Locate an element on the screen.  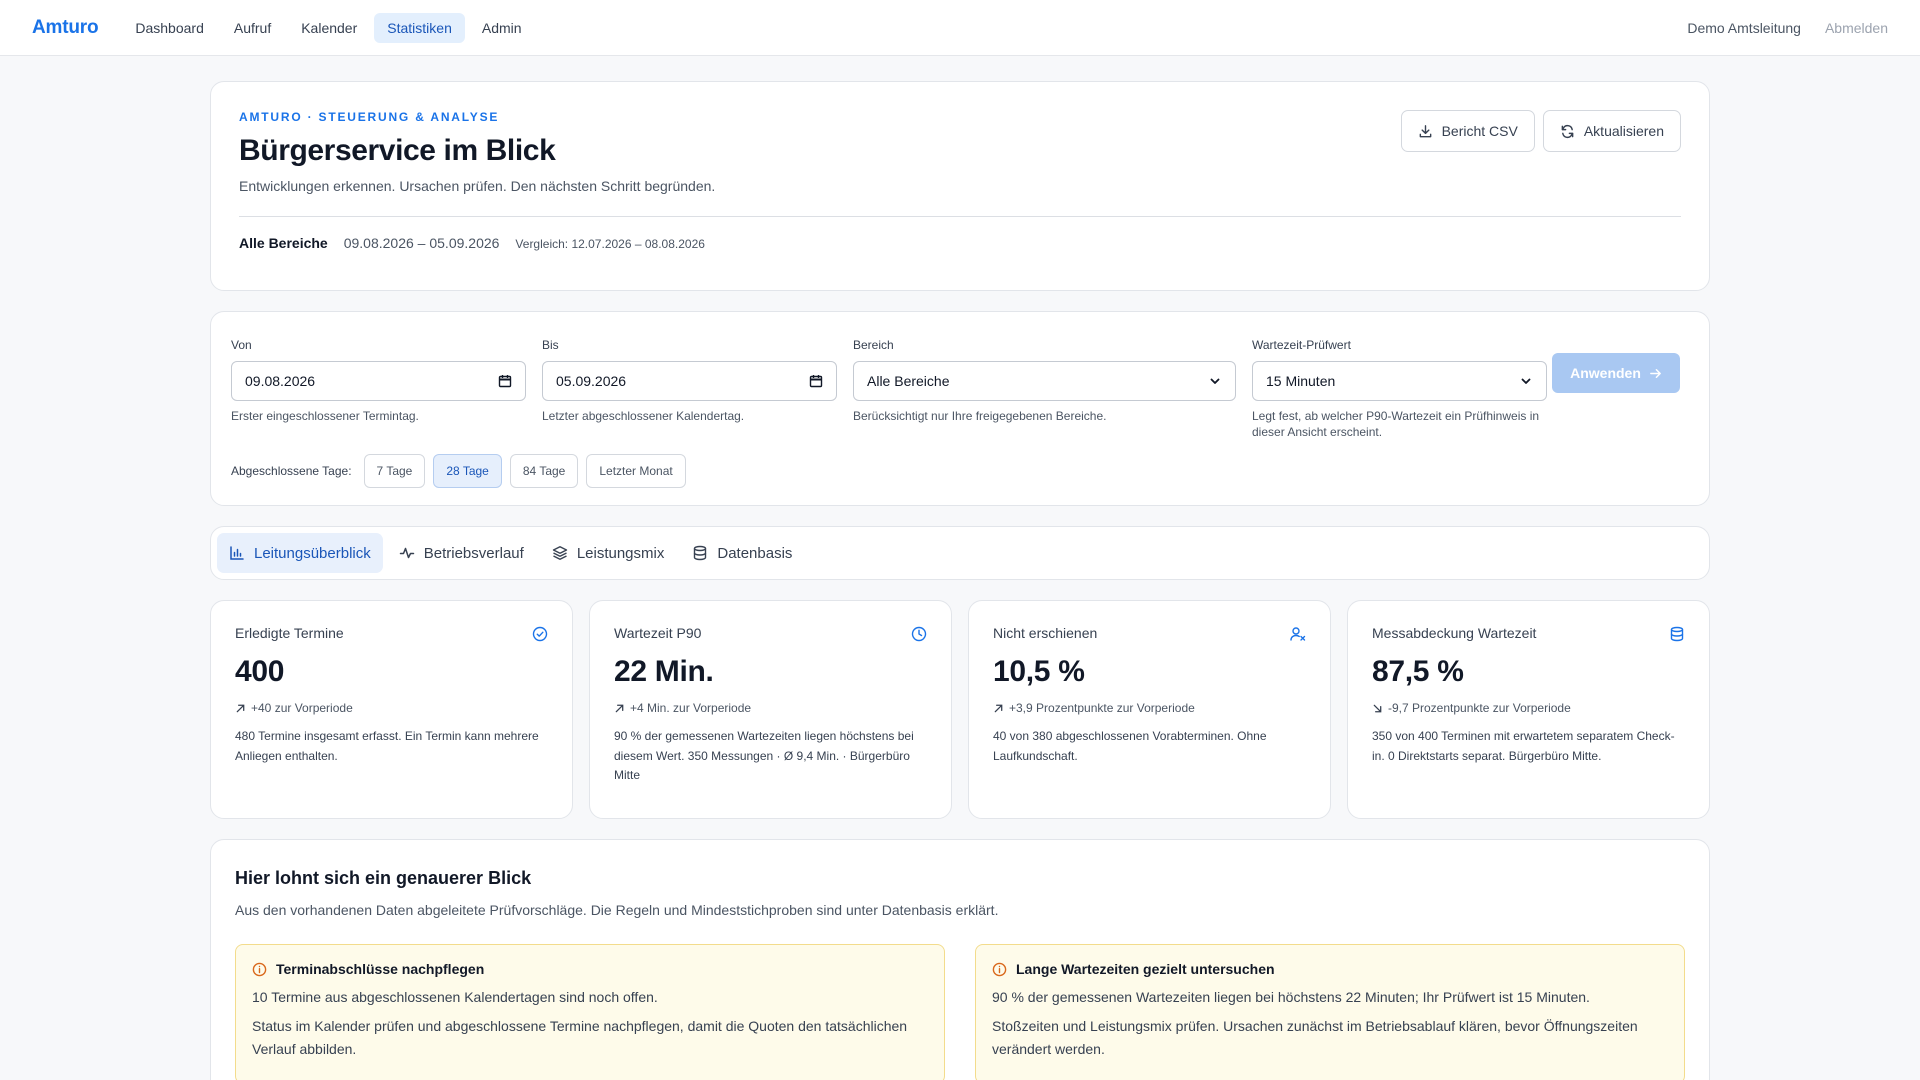
refresh-label: Aktualisieren is located at coordinates (1623, 131).